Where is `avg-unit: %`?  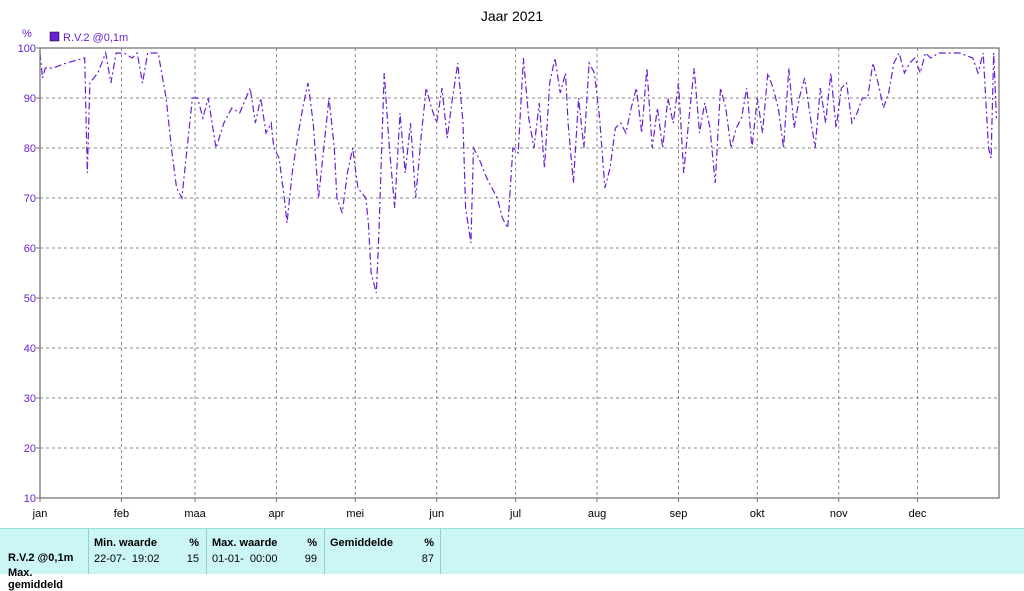 avg-unit: % is located at coordinates (429, 543).